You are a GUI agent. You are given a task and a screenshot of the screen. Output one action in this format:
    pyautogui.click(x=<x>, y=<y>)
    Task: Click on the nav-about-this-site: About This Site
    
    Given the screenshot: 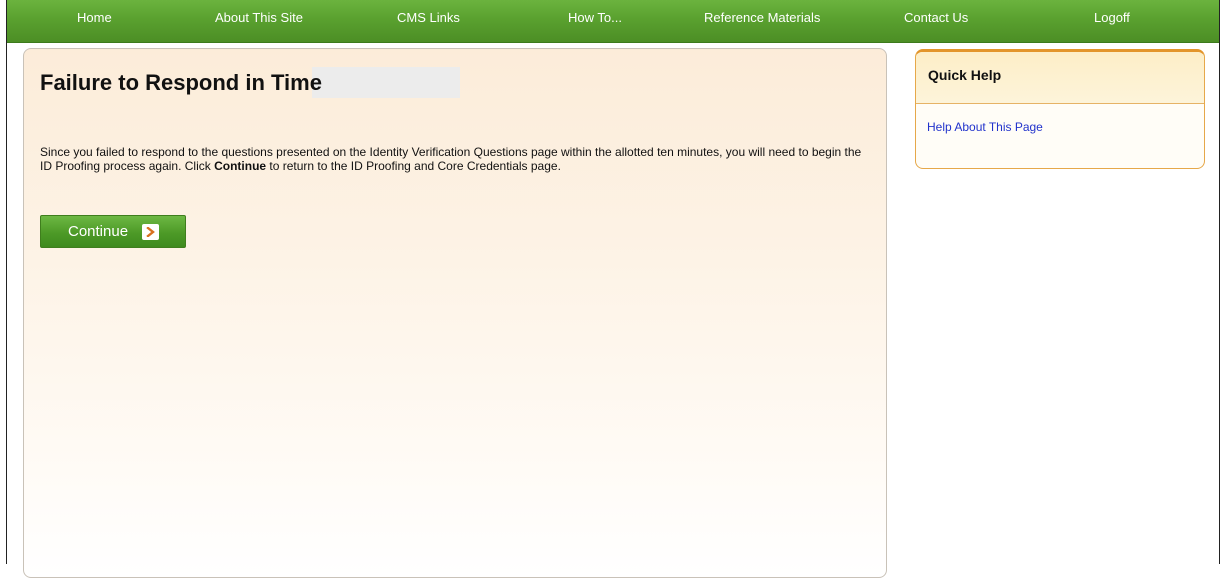 What is the action you would take?
    pyautogui.click(x=259, y=17)
    